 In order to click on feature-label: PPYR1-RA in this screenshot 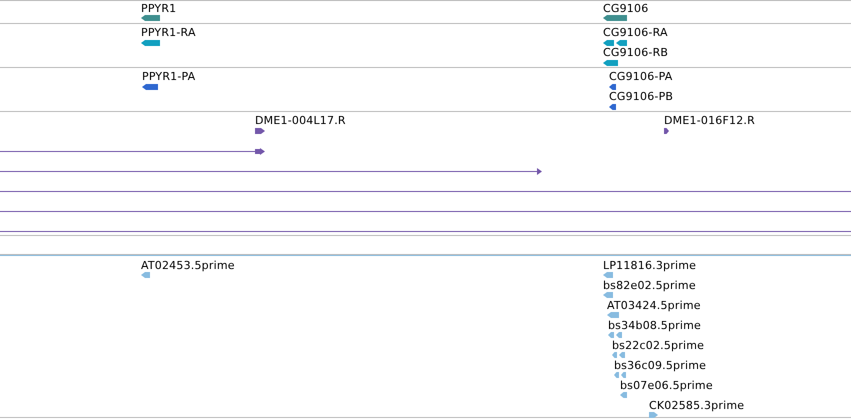, I will do `click(168, 32)`.